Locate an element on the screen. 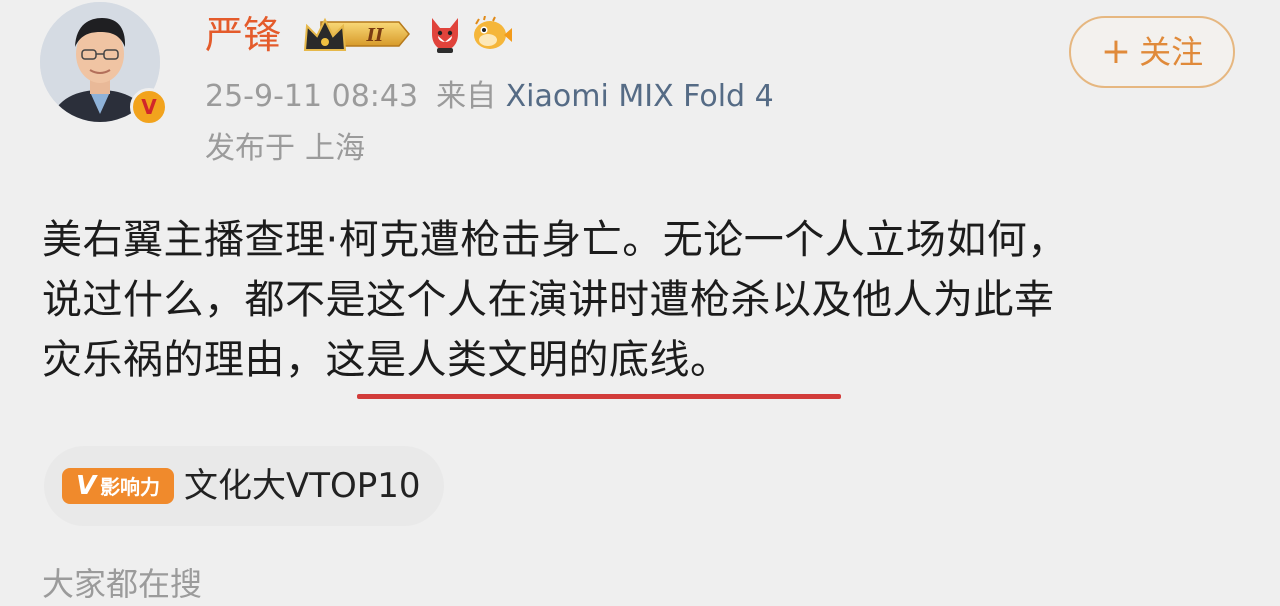 The height and width of the screenshot is (606, 1280). post-text-line: 灾乐祸的理由，这是人类文明的底线。 is located at coordinates (642, 360).